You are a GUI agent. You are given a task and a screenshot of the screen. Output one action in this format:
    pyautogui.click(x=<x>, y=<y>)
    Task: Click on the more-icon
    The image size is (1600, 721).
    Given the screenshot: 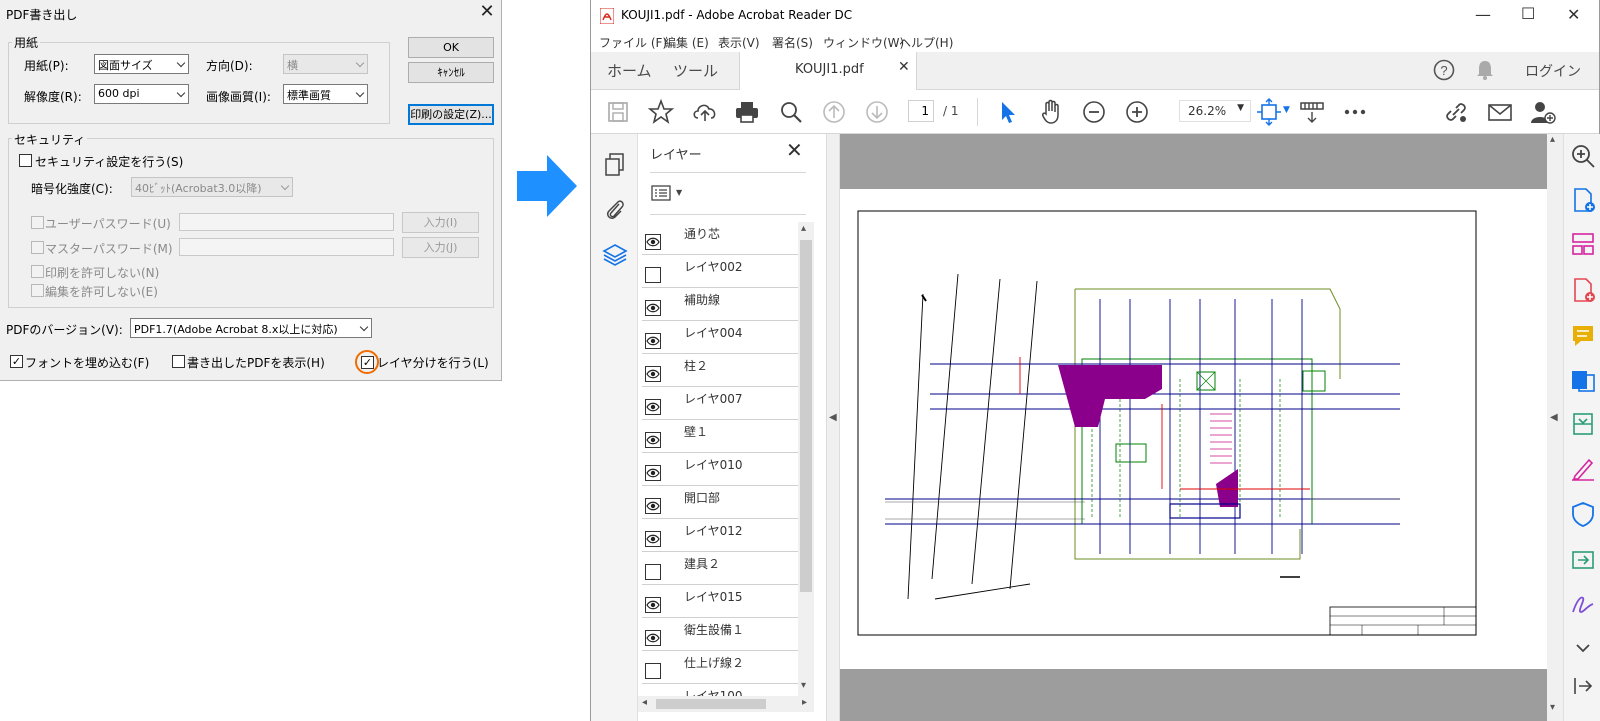 What is the action you would take?
    pyautogui.click(x=1355, y=112)
    